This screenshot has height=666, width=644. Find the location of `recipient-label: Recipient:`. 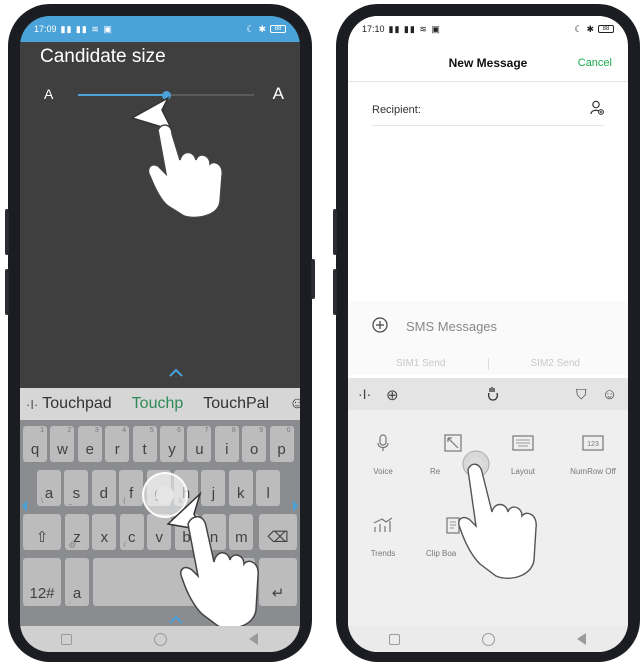

recipient-label: Recipient: is located at coordinates (396, 110).